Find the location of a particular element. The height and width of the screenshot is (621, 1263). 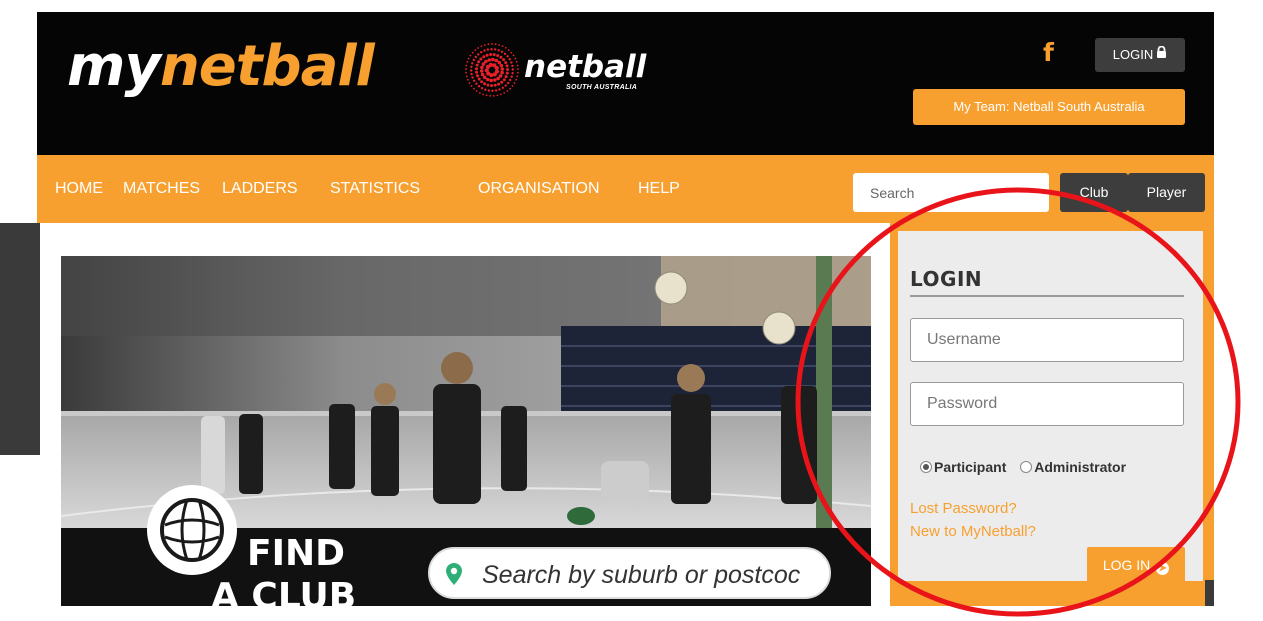

netball-sa-logo: netball SOUTH AUSTRALIA is located at coordinates (564, 72).